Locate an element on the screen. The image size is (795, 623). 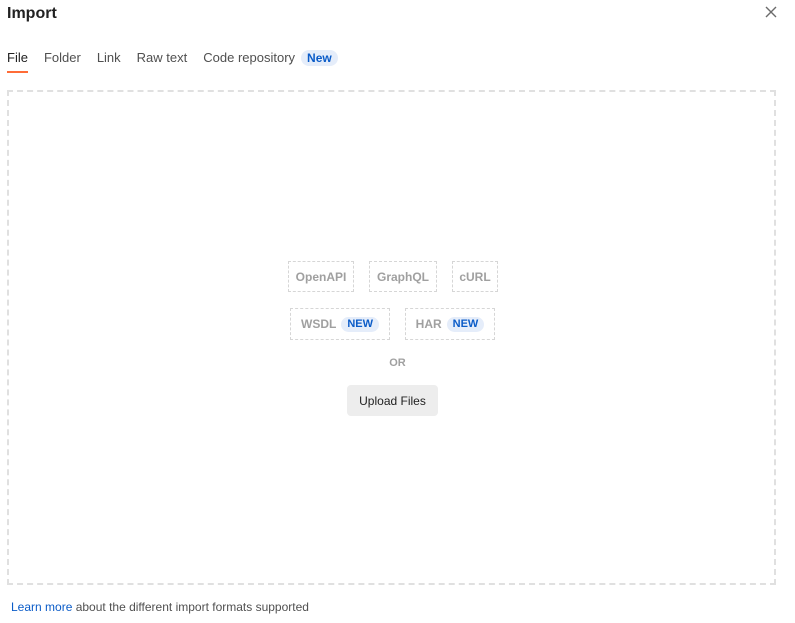
upload-files-button: Upload Files is located at coordinates (392, 400).